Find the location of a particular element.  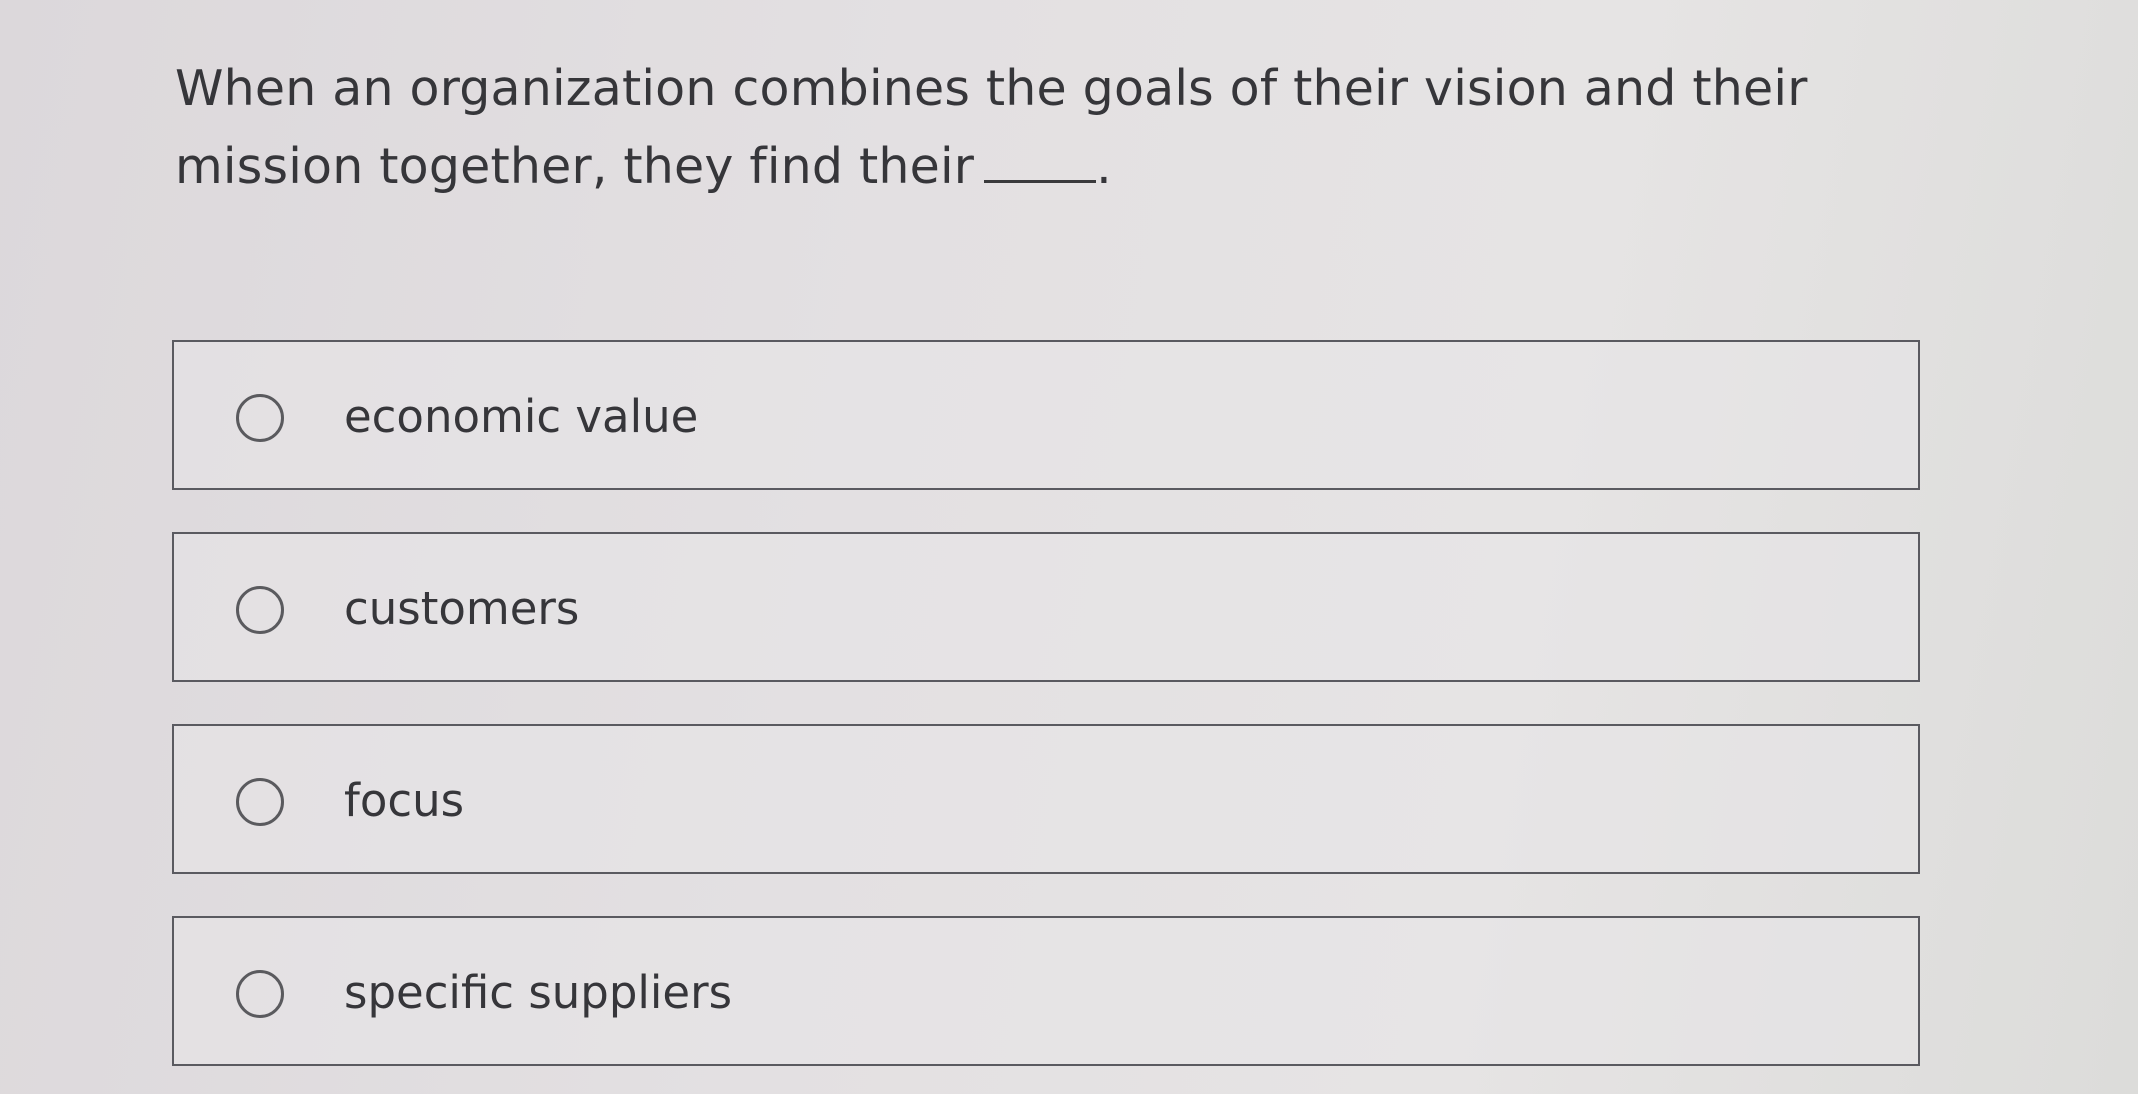

question-period: . is located at coordinates (1104, 166).